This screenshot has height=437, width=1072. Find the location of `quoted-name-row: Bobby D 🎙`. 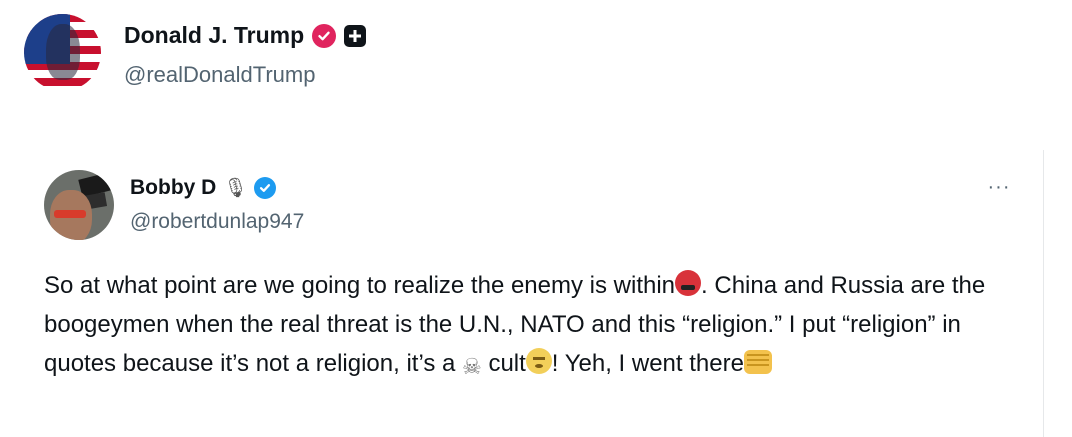

quoted-name-row: Bobby D 🎙 is located at coordinates (203, 188).